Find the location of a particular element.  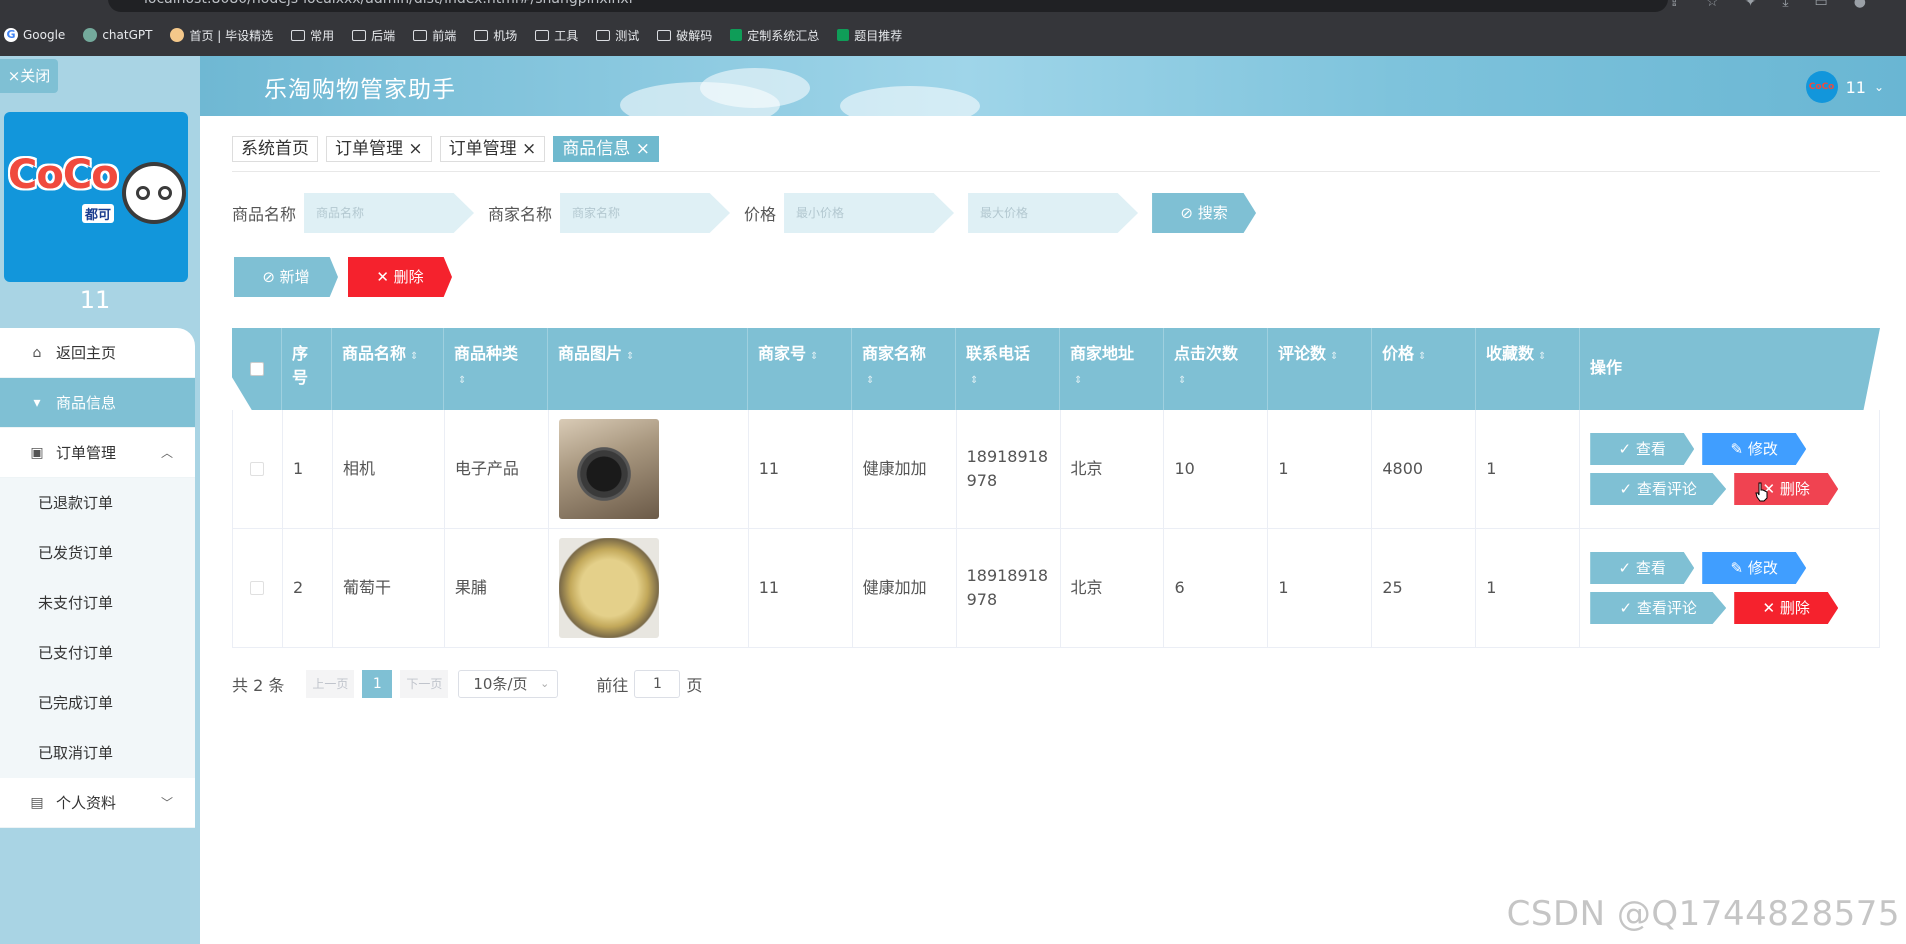

next-page-button: 下一页 is located at coordinates (424, 684).